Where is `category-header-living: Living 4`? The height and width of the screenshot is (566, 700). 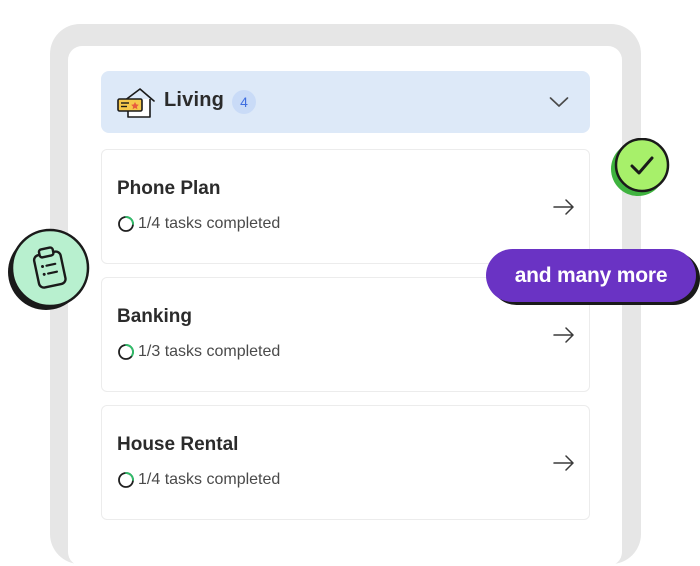 category-header-living: Living 4 is located at coordinates (345, 102).